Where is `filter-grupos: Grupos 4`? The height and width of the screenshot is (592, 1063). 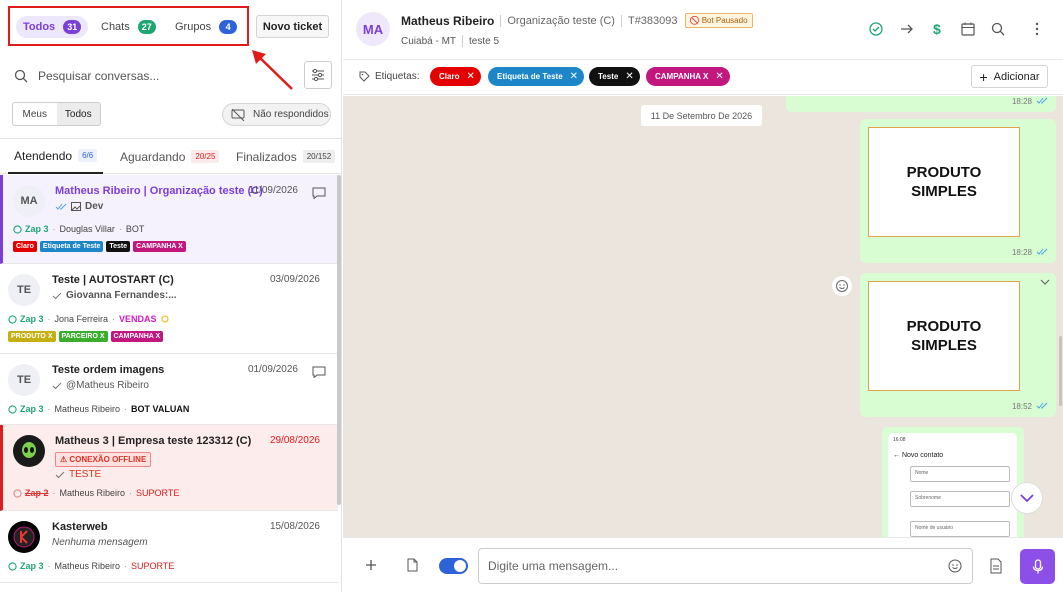 filter-grupos: Grupos 4 is located at coordinates (206, 27).